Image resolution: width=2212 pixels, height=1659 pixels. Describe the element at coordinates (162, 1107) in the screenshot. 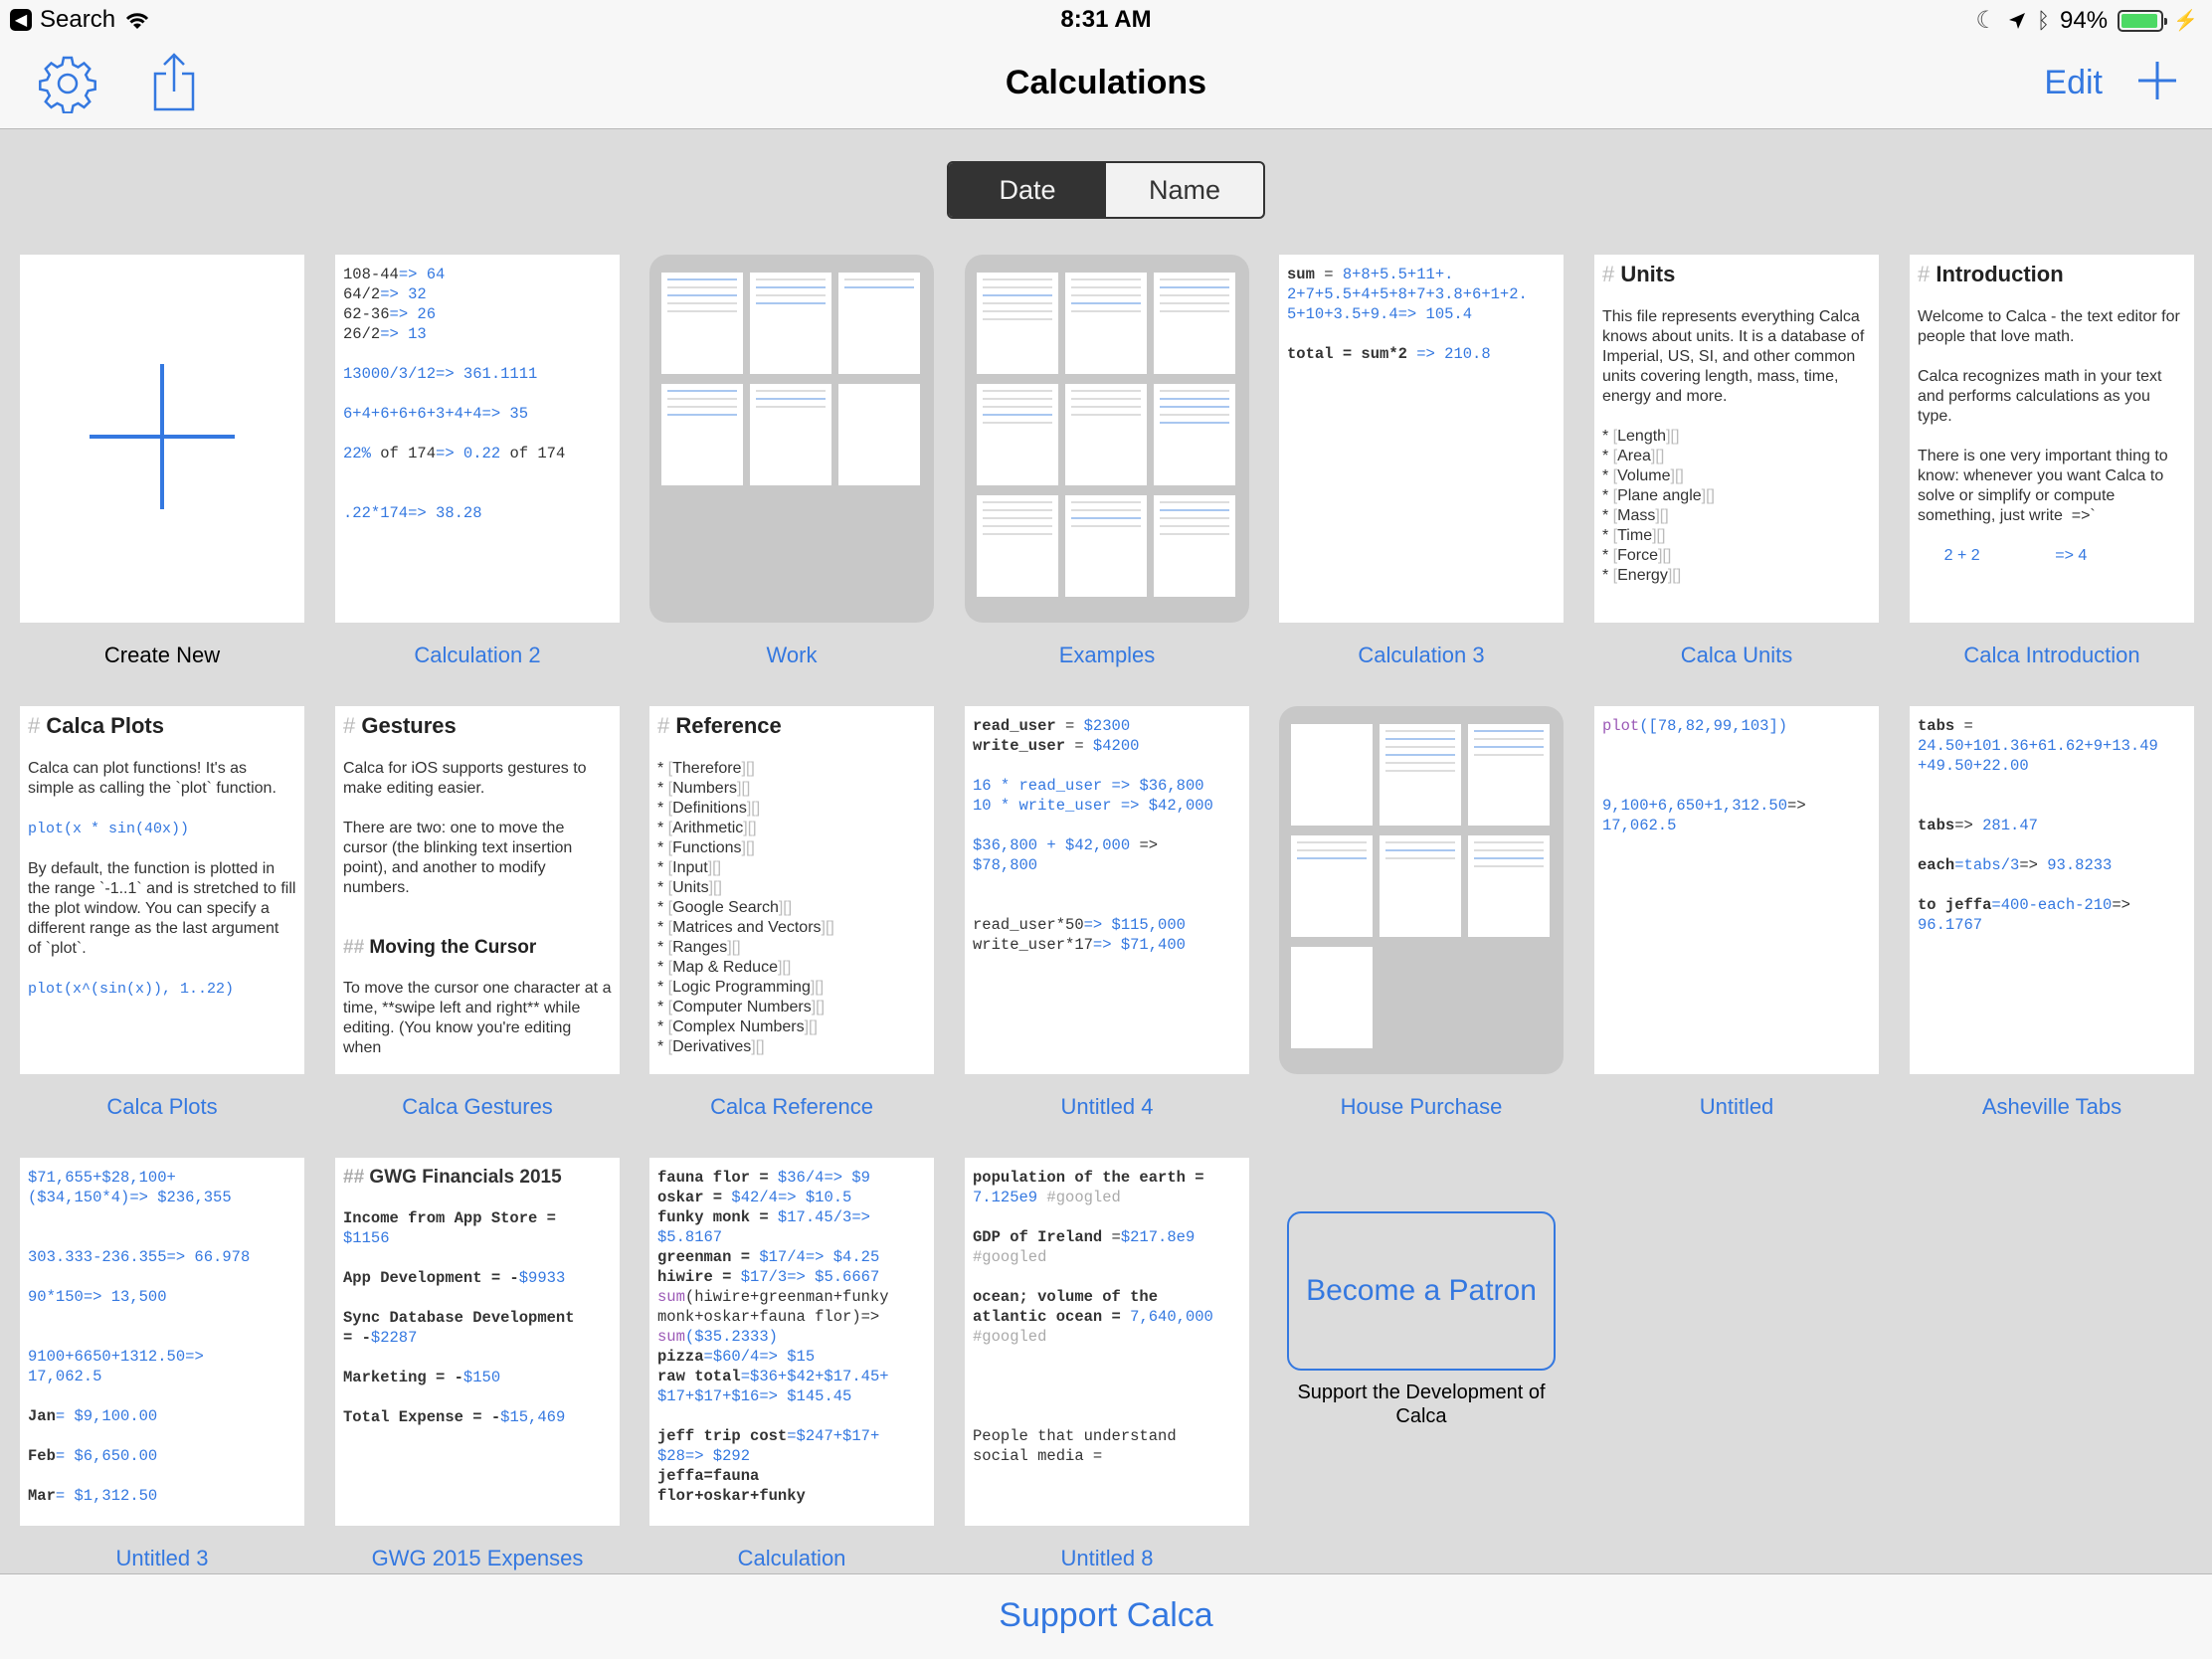

I see `card-title: Calca Plots` at that location.